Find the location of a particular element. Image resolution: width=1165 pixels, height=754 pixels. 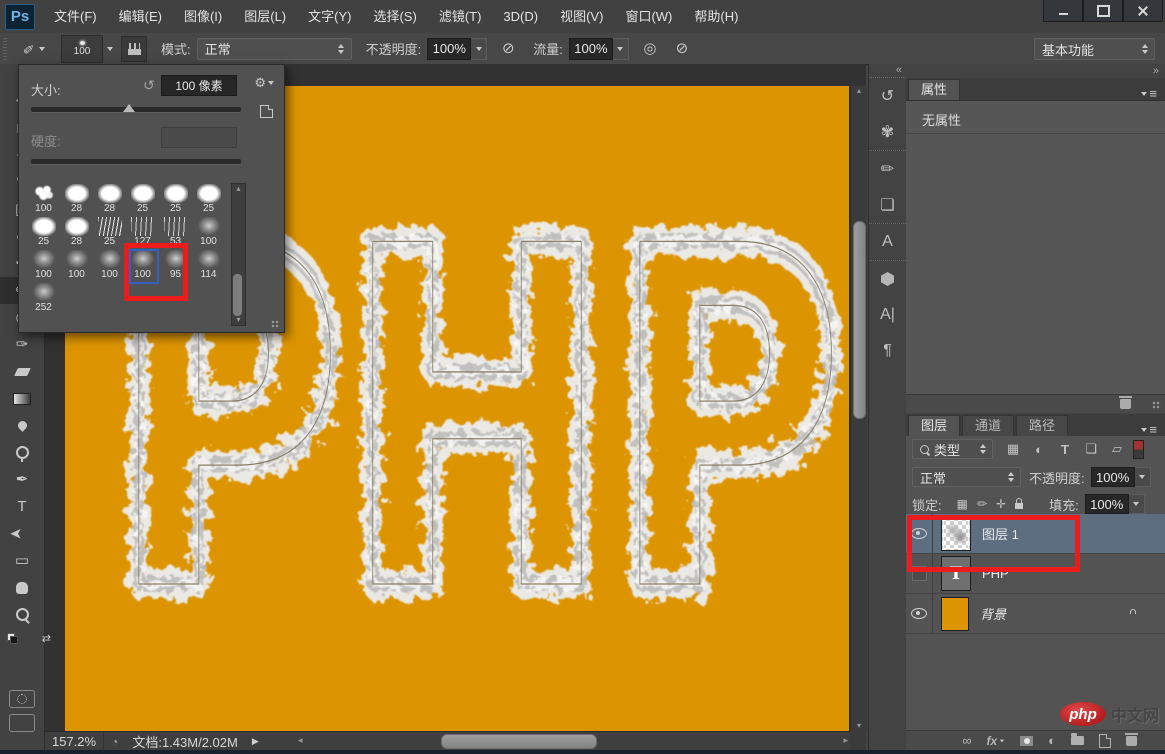

layer-opacity-input: 100% is located at coordinates (1112, 477).